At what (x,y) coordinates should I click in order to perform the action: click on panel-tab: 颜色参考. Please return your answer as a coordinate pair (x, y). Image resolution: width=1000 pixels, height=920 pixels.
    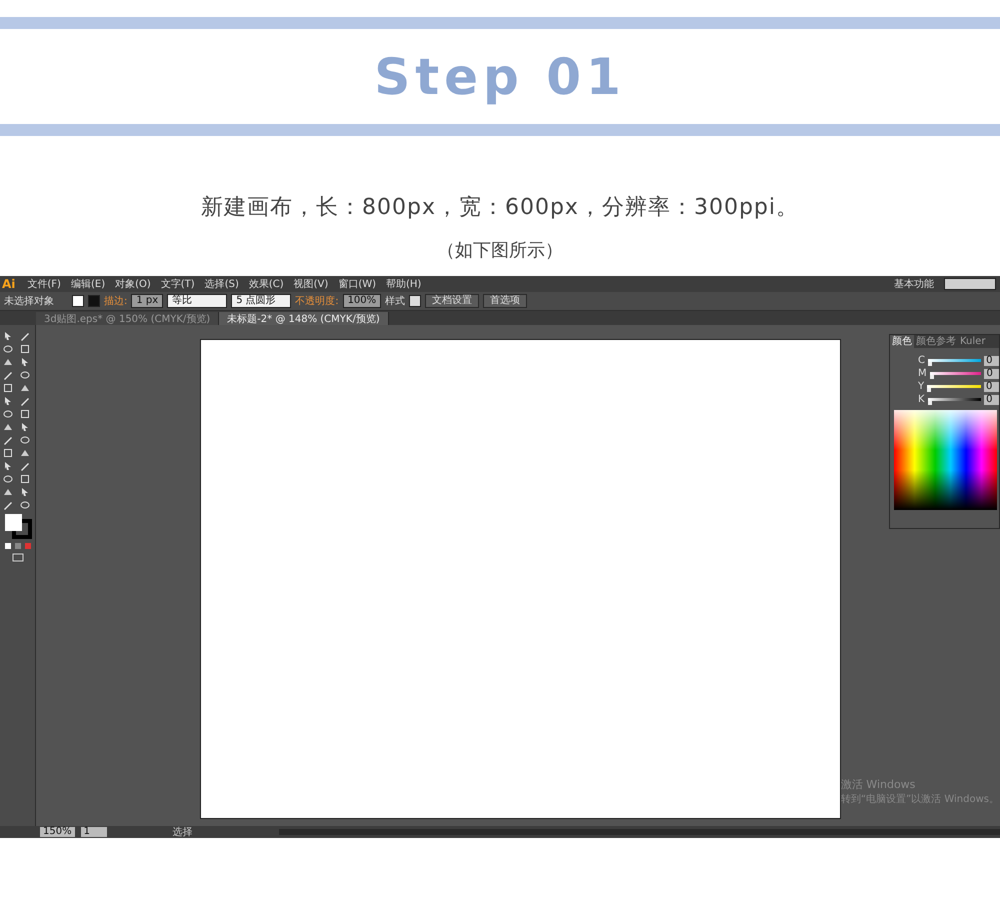
    Looking at the image, I should click on (936, 341).